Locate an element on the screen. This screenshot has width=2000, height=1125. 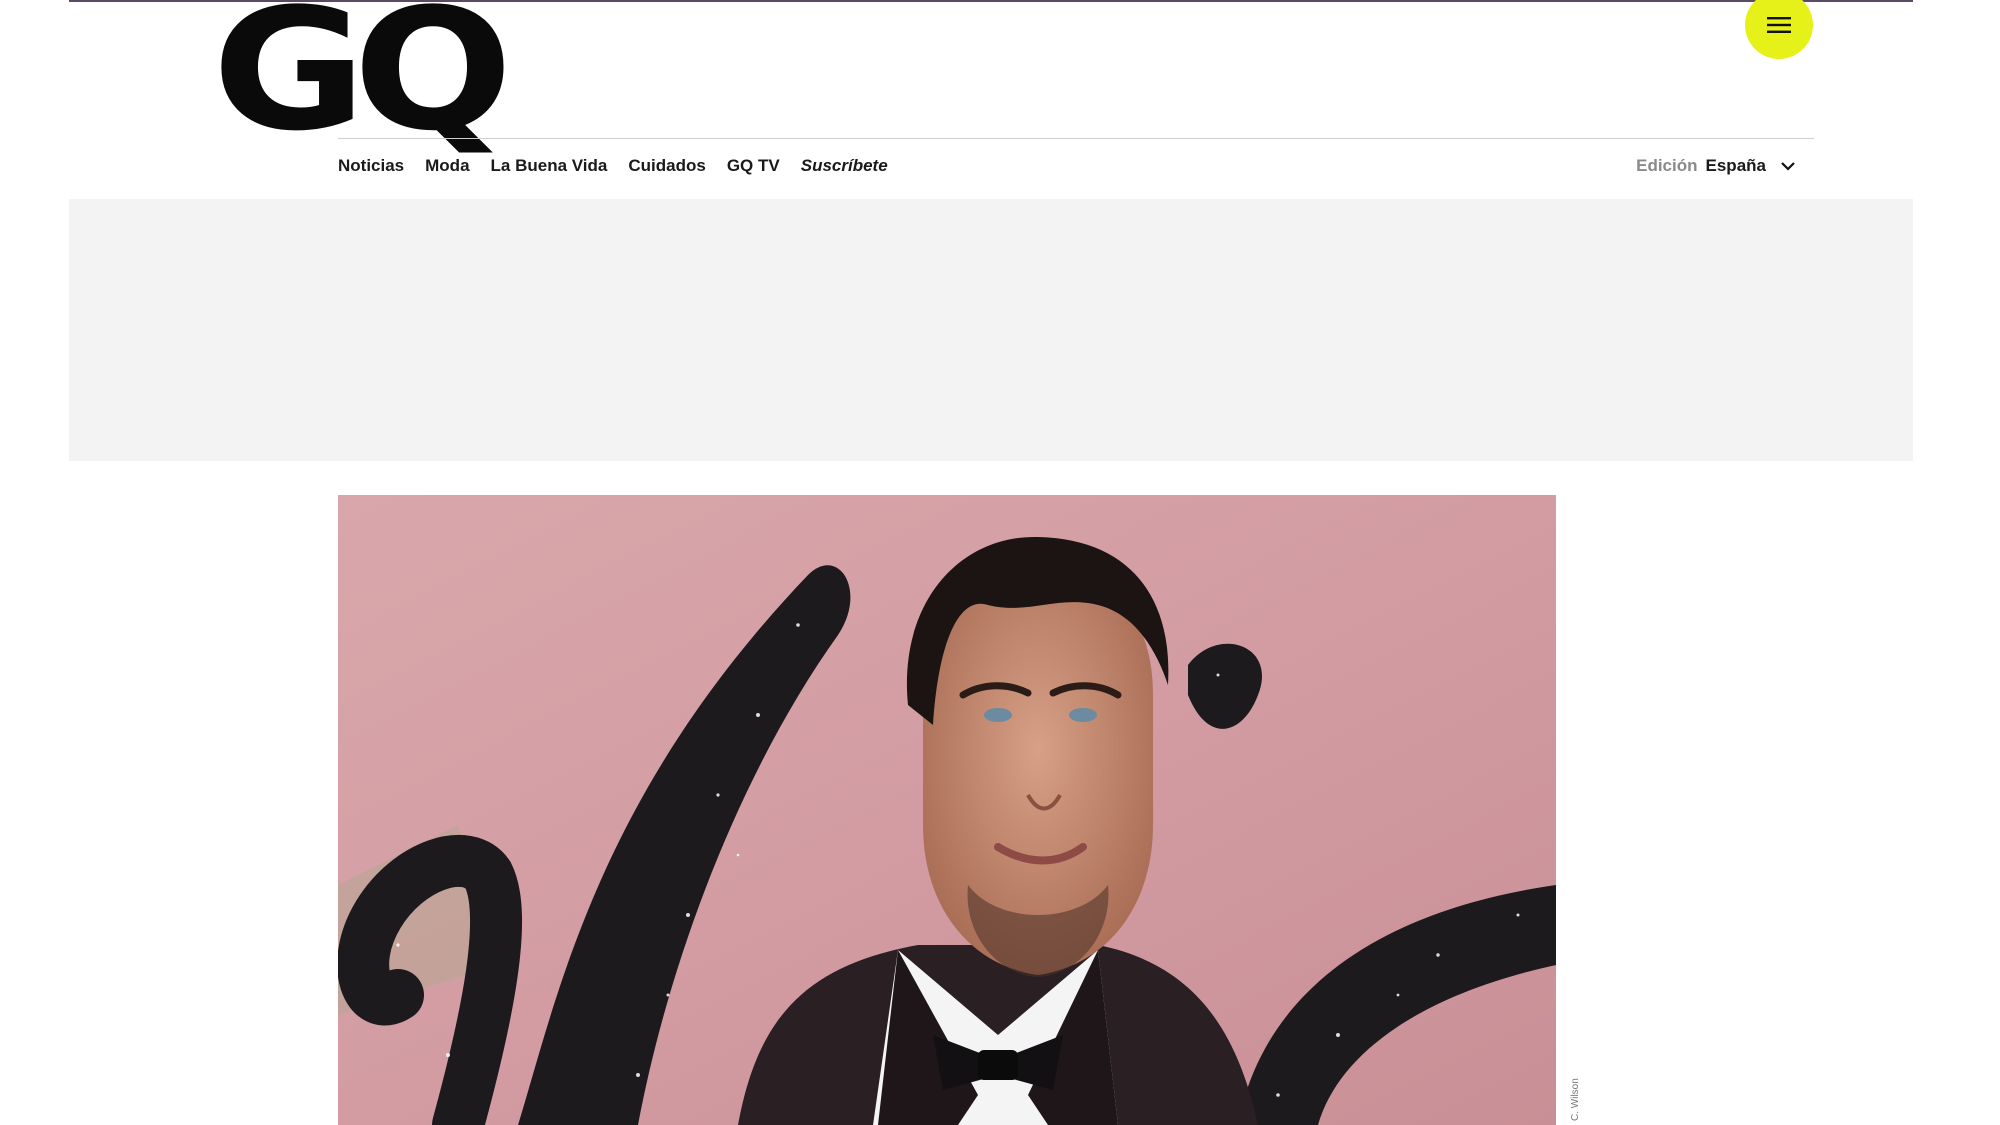
gq-logo: GQ is located at coordinates (362, 77).